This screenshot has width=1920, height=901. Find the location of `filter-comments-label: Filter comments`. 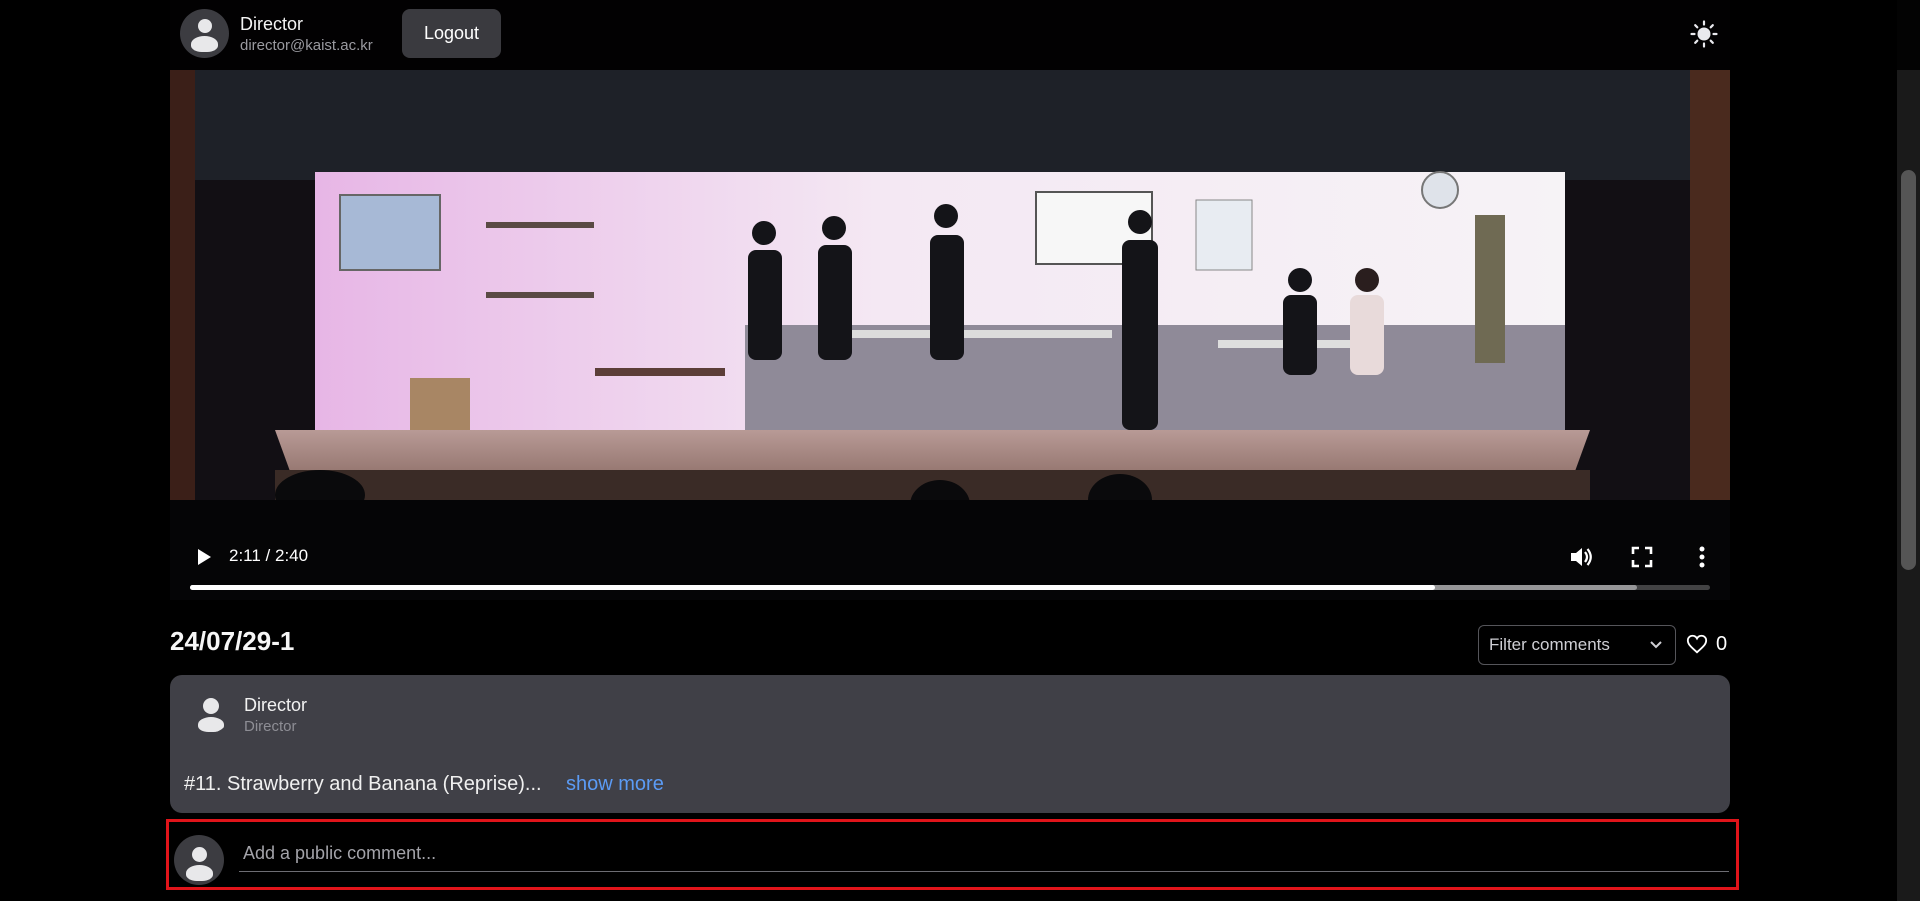

filter-comments-label: Filter comments is located at coordinates (1549, 644).